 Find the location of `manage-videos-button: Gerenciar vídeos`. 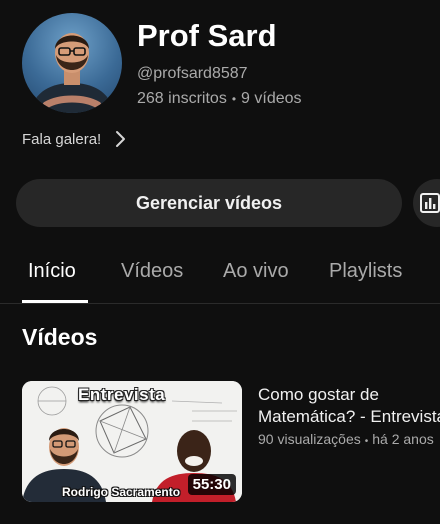

manage-videos-button: Gerenciar vídeos is located at coordinates (209, 203).